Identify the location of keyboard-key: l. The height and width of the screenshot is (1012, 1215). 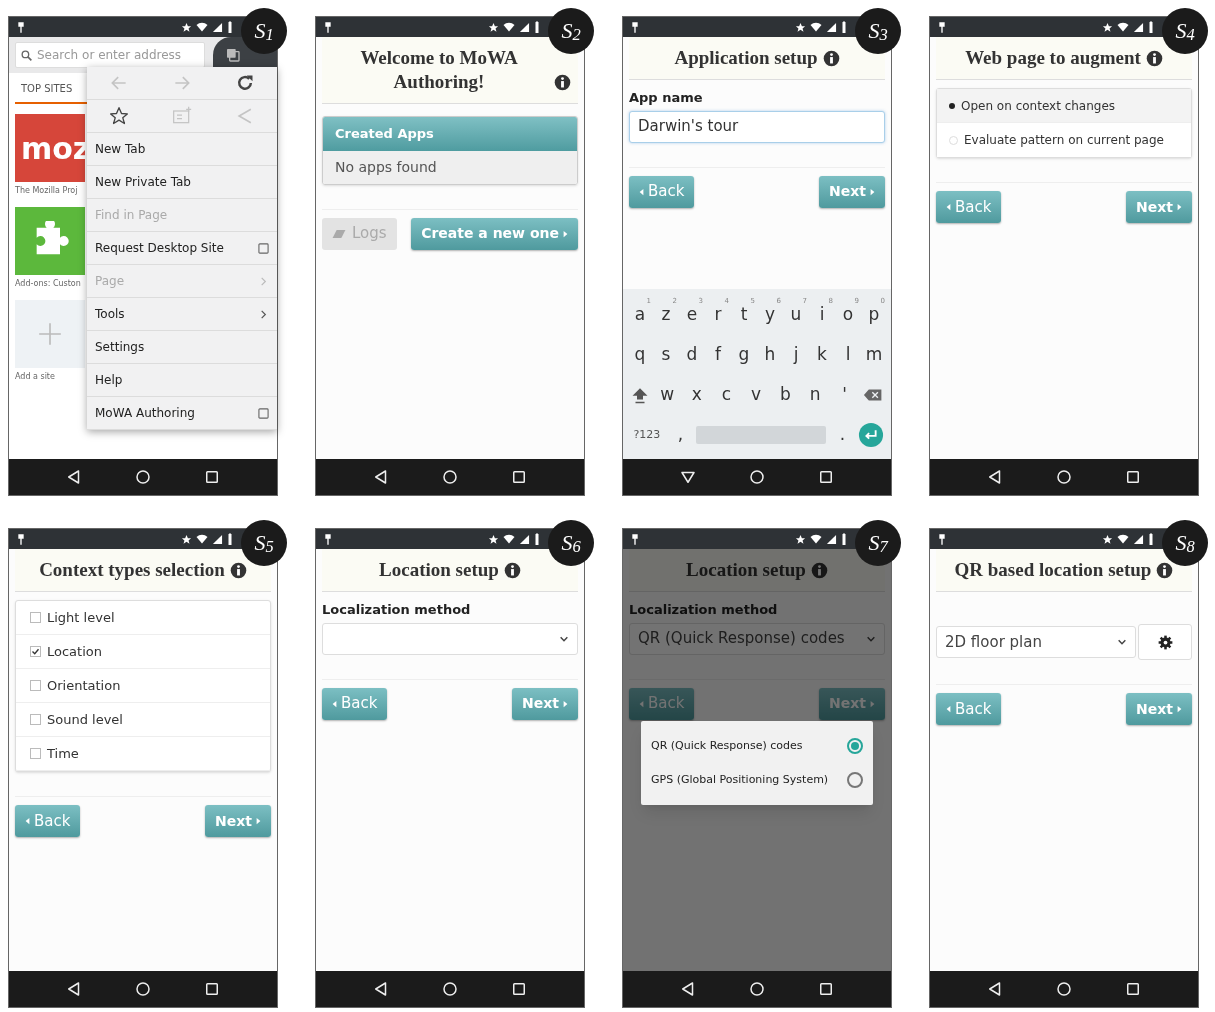
(848, 355).